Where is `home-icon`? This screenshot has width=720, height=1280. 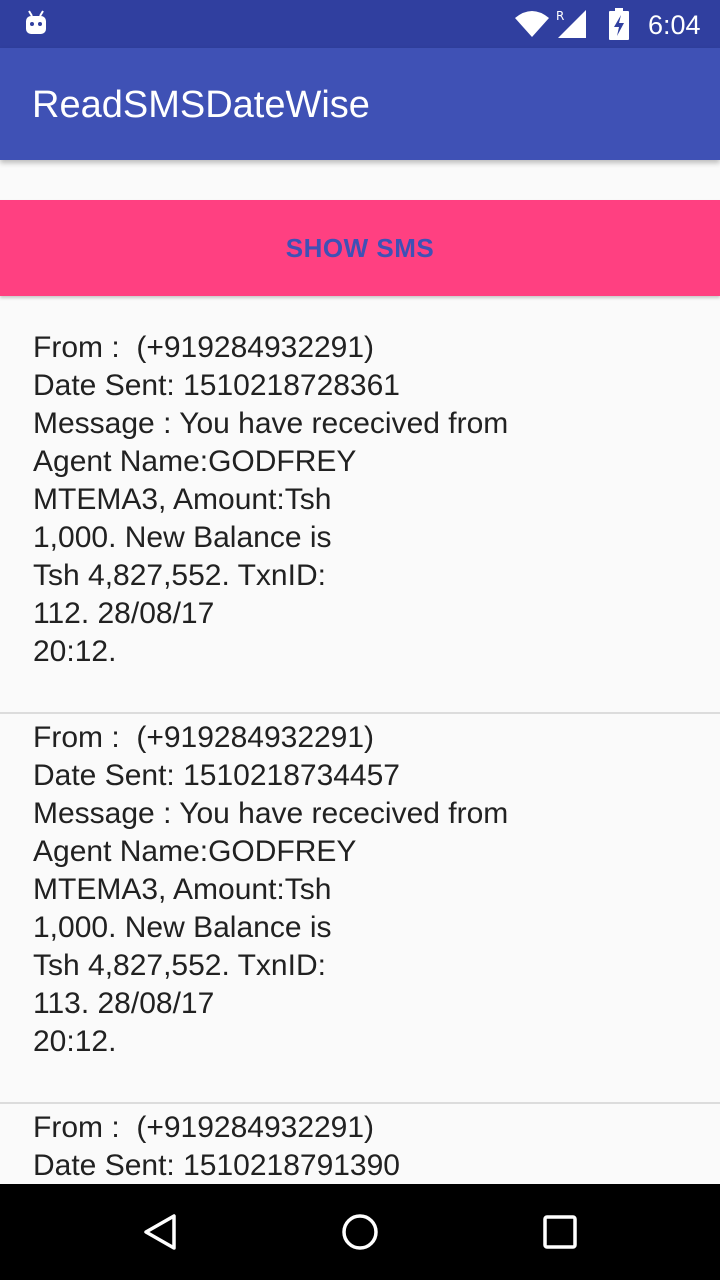
home-icon is located at coordinates (360, 1232).